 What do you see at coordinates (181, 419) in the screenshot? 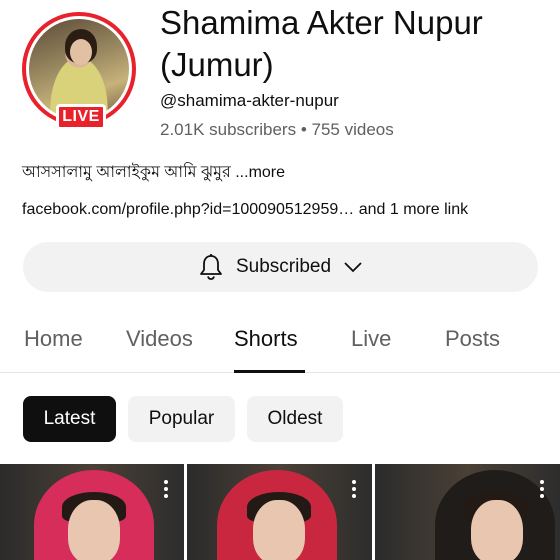
I see `filter-chip-popular: Popular` at bounding box center [181, 419].